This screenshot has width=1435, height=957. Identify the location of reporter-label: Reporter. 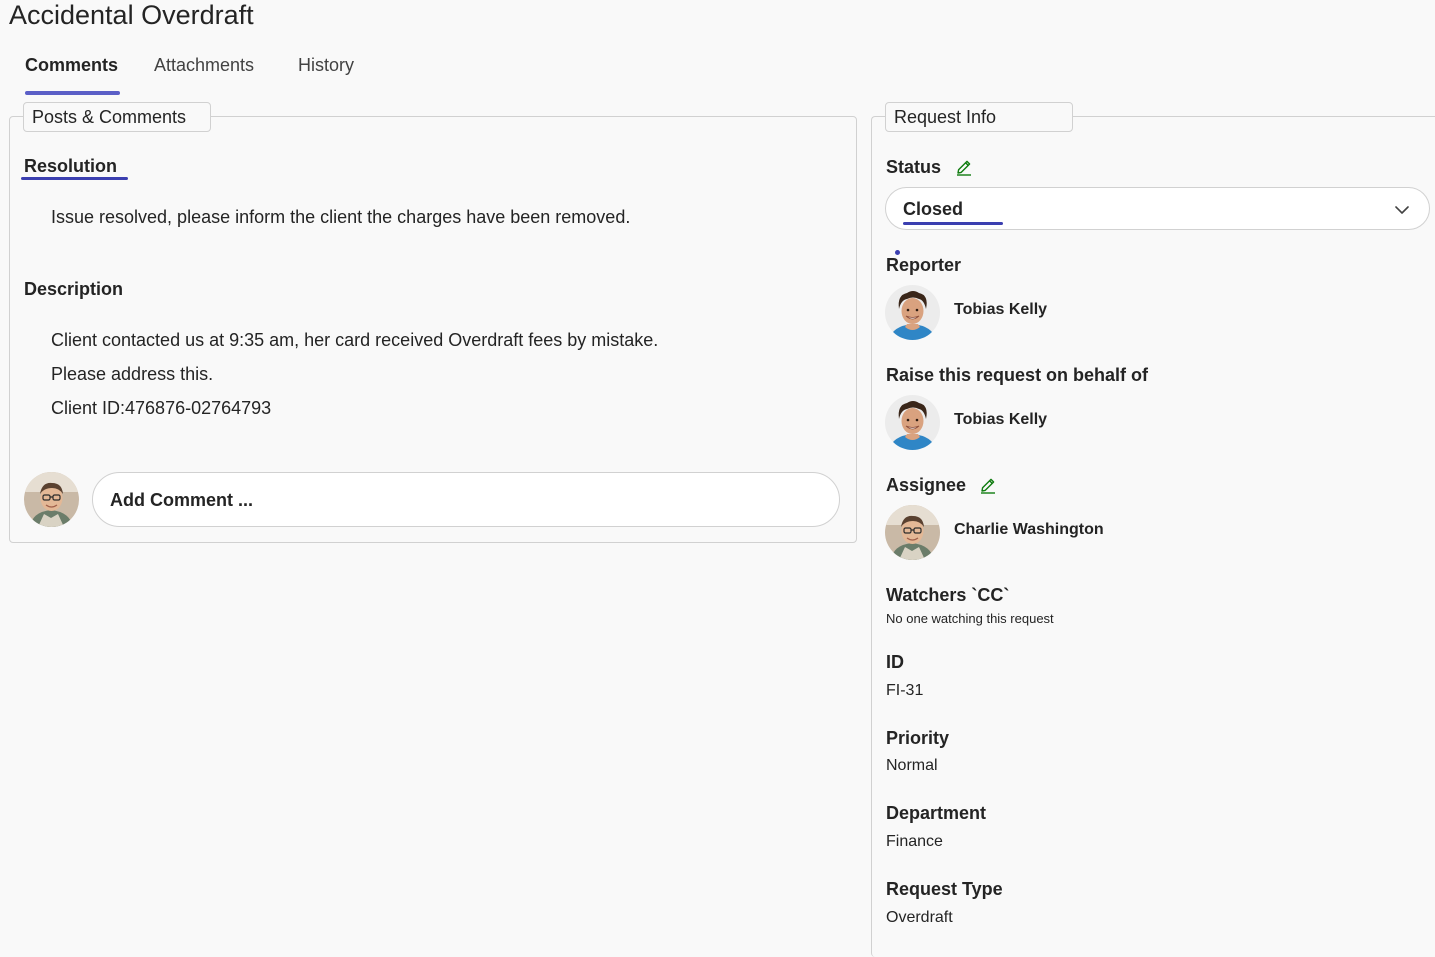
(924, 265).